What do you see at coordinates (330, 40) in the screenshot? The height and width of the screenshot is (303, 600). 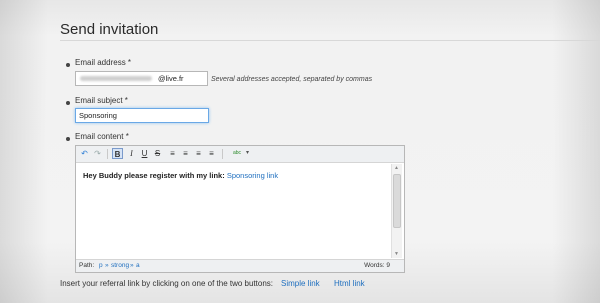 I see `title-divider` at bounding box center [330, 40].